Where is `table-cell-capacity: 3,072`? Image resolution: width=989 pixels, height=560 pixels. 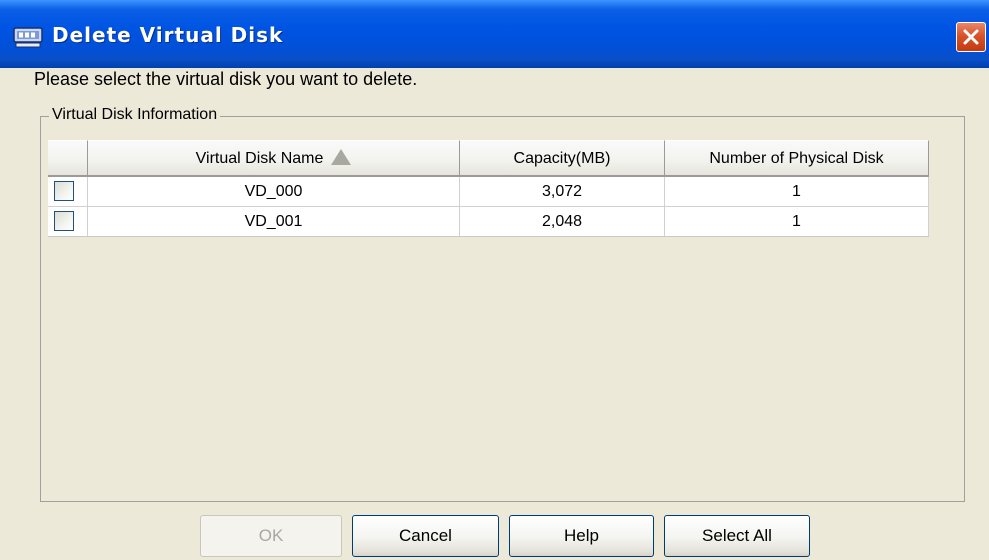 table-cell-capacity: 3,072 is located at coordinates (562, 192).